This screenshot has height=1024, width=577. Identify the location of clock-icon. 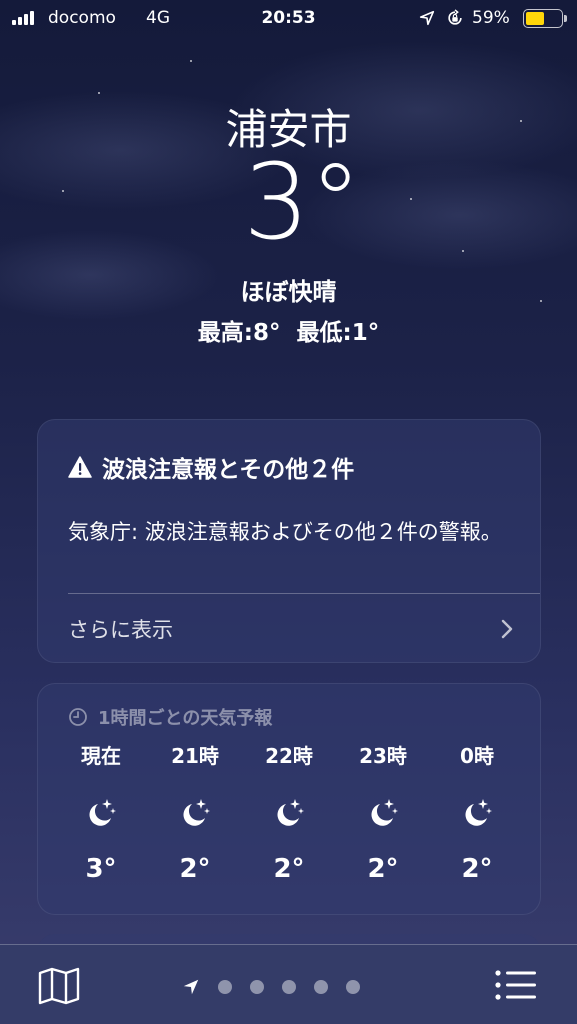
(78, 717).